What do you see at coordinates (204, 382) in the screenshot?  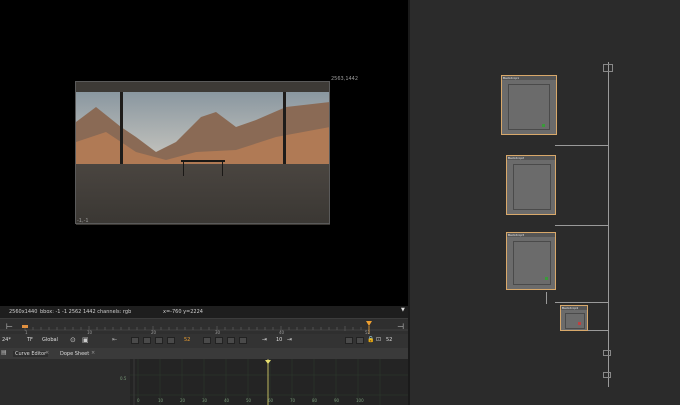 I see `curve-editor-panel: 0.5 0 10 20 30 40 50 60 70 80 90 100` at bounding box center [204, 382].